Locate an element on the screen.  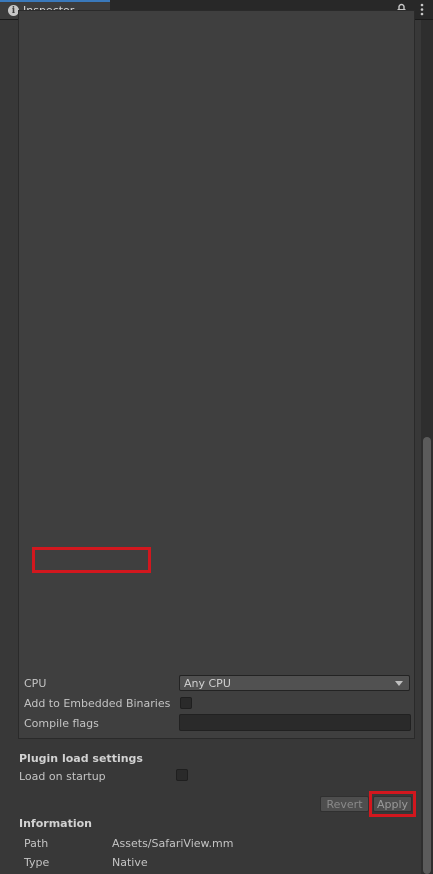
information-heading: Information is located at coordinates (55, 823).